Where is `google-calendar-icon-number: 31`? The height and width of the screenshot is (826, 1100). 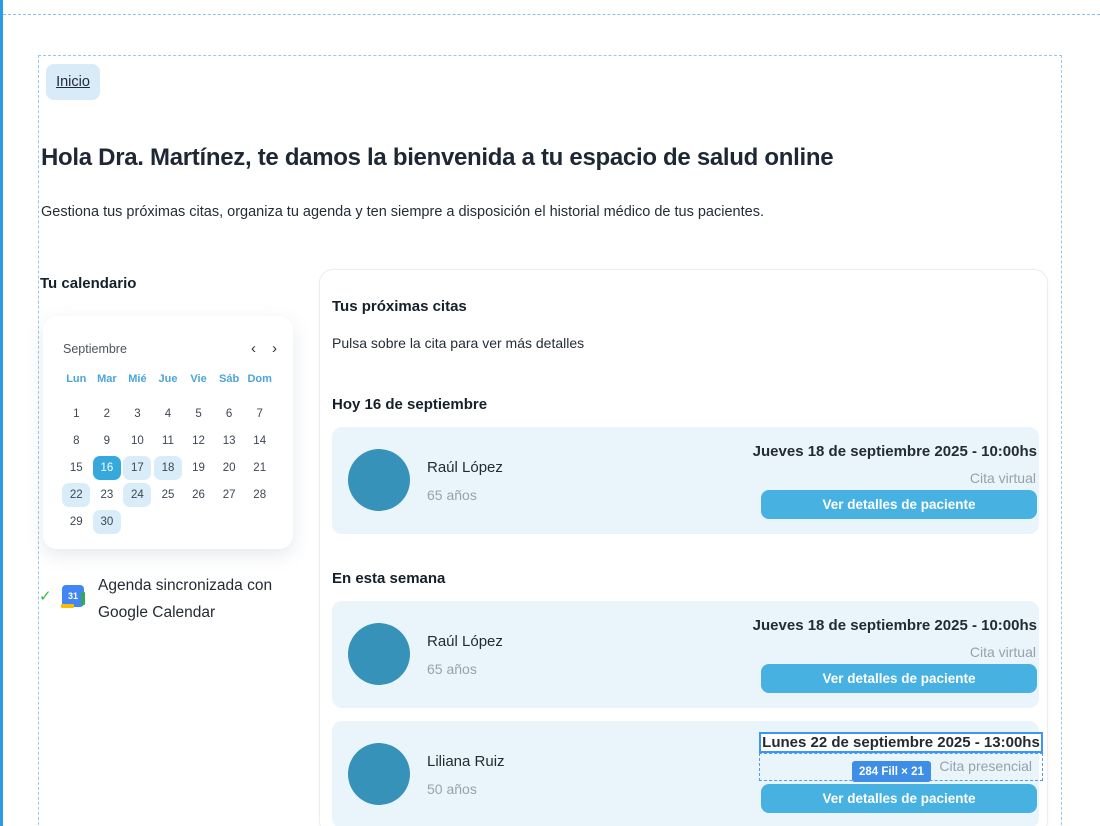
google-calendar-icon-number: 31 is located at coordinates (72, 596).